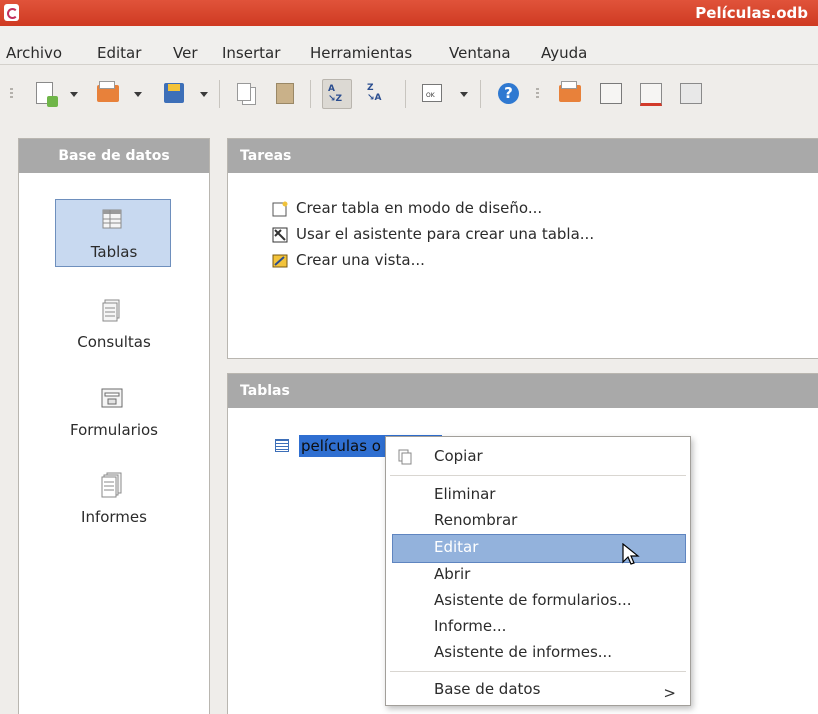 This screenshot has height=714, width=818. I want to click on menu-item-abrir: Abrir, so click(452, 574).